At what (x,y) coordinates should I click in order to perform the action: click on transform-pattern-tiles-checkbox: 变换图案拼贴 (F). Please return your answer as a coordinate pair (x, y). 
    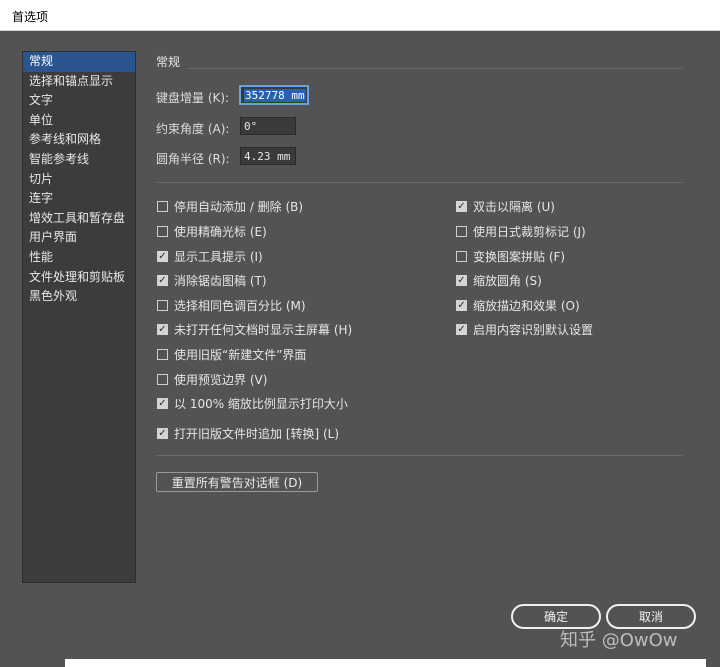
    Looking at the image, I should click on (510, 256).